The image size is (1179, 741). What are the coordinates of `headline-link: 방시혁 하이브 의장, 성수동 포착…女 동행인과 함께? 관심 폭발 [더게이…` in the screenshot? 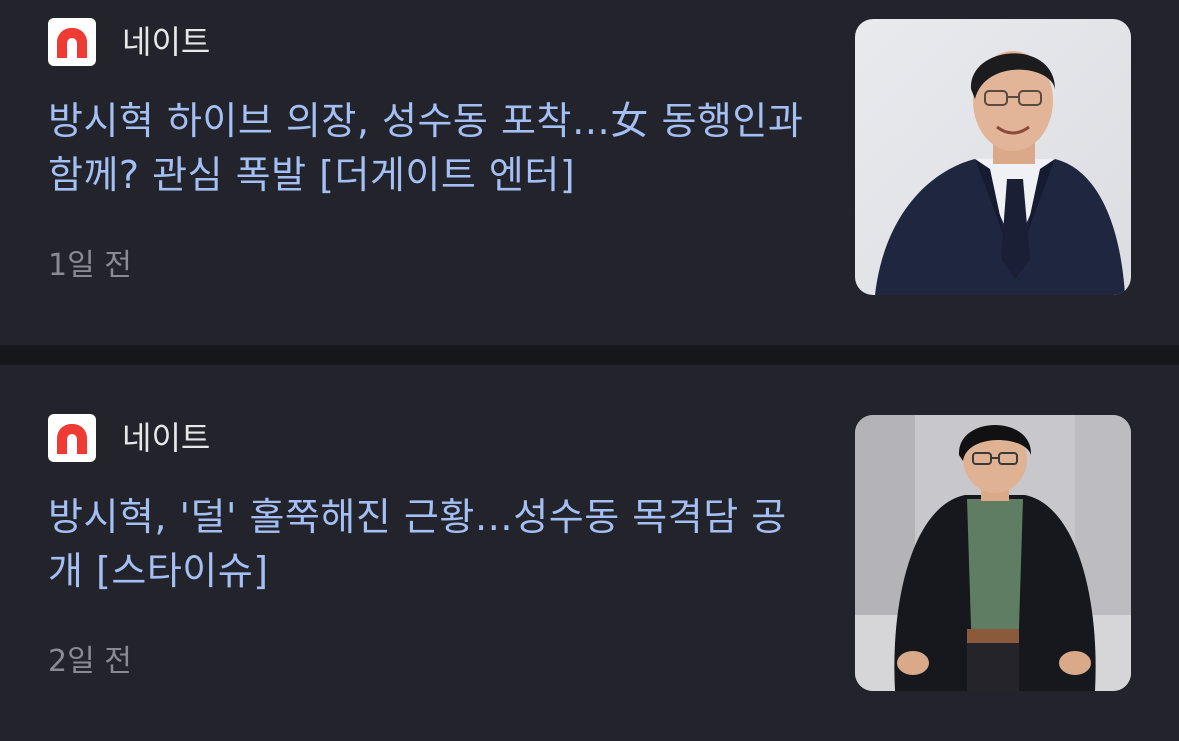 It's located at (428, 148).